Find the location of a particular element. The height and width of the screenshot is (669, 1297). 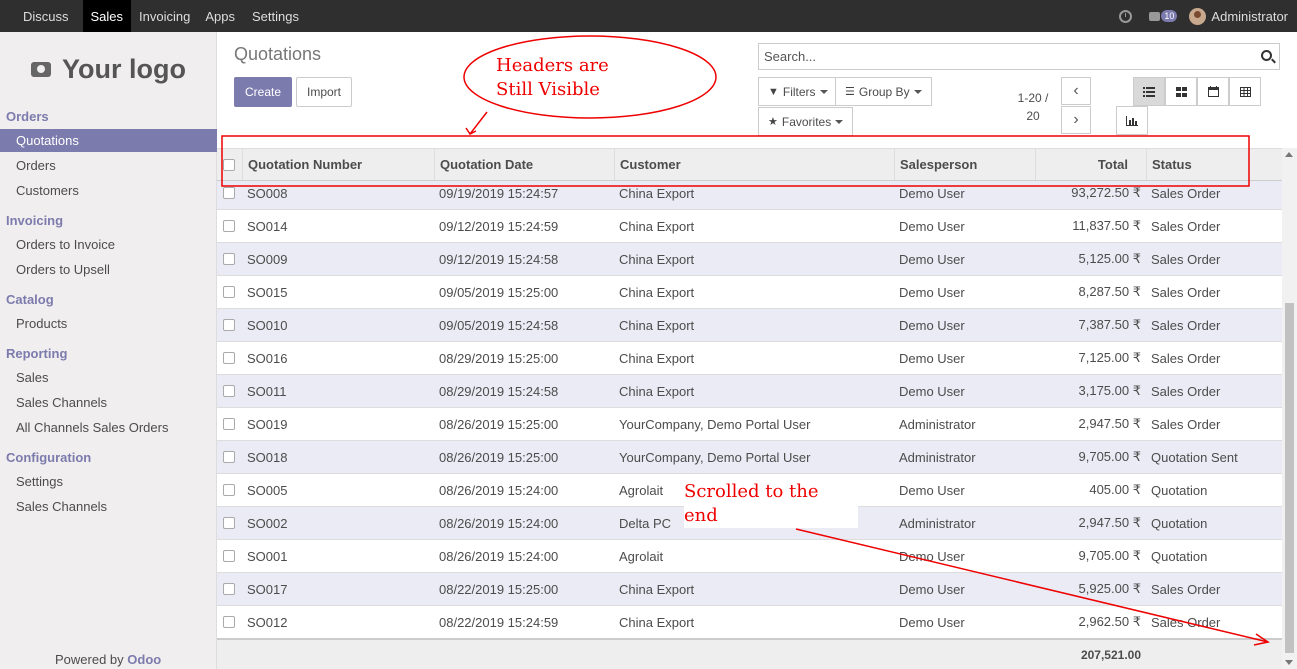

annotation-scrolled: Scrolled to the end is located at coordinates (771, 504).